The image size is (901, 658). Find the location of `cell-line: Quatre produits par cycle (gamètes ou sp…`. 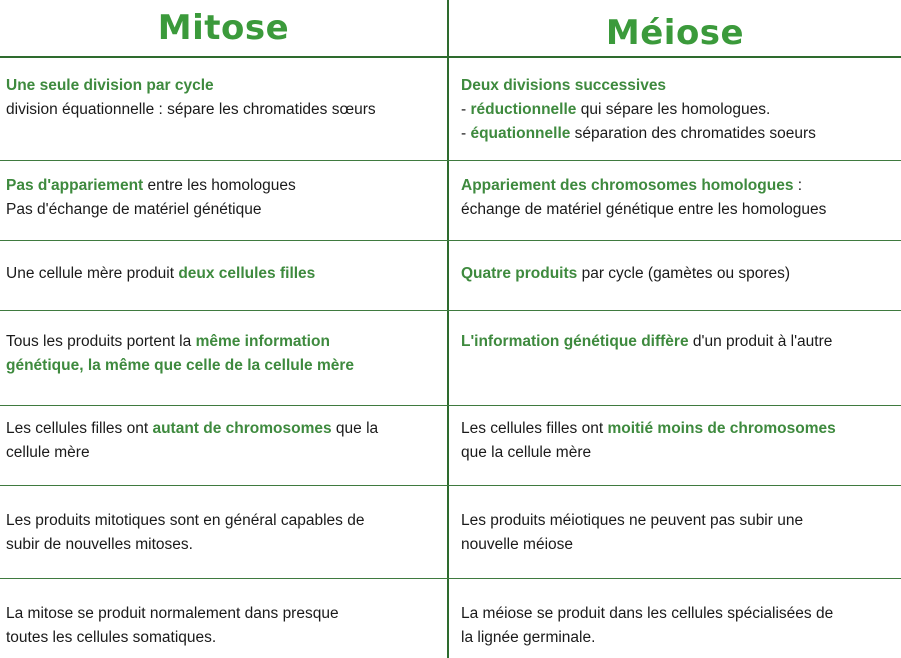

cell-line: Quatre produits par cycle (gamètes ou sp… is located at coordinates (680, 274).